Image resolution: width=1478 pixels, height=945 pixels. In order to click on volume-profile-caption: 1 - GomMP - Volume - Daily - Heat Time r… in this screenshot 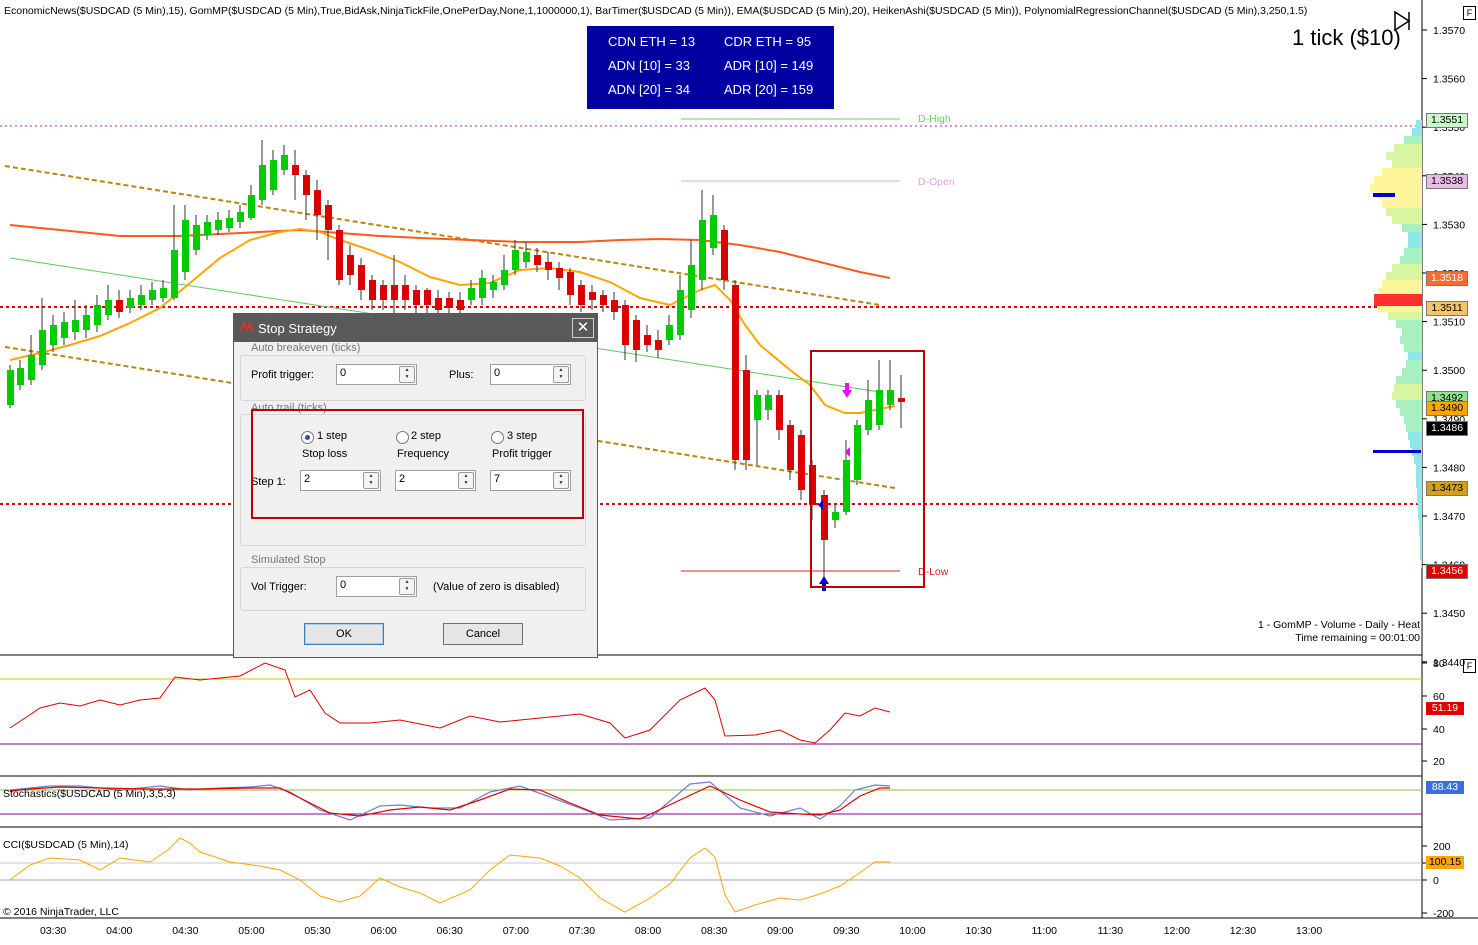, I will do `click(1339, 632)`.